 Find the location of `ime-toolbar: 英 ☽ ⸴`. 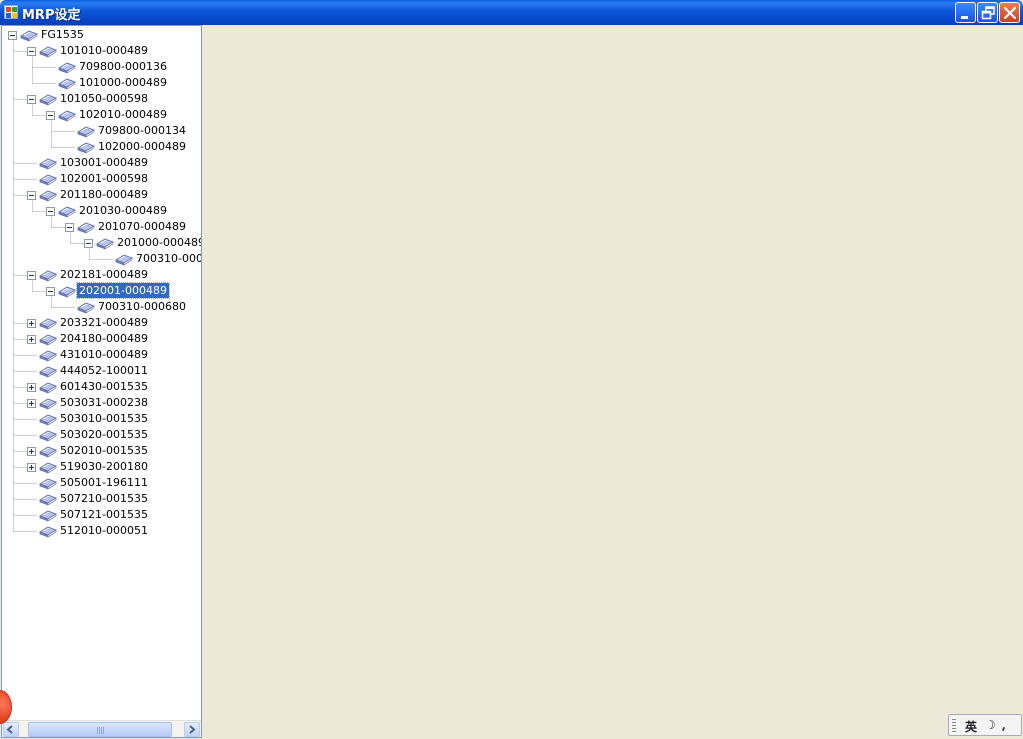

ime-toolbar: 英 ☽ ⸴ is located at coordinates (985, 725).